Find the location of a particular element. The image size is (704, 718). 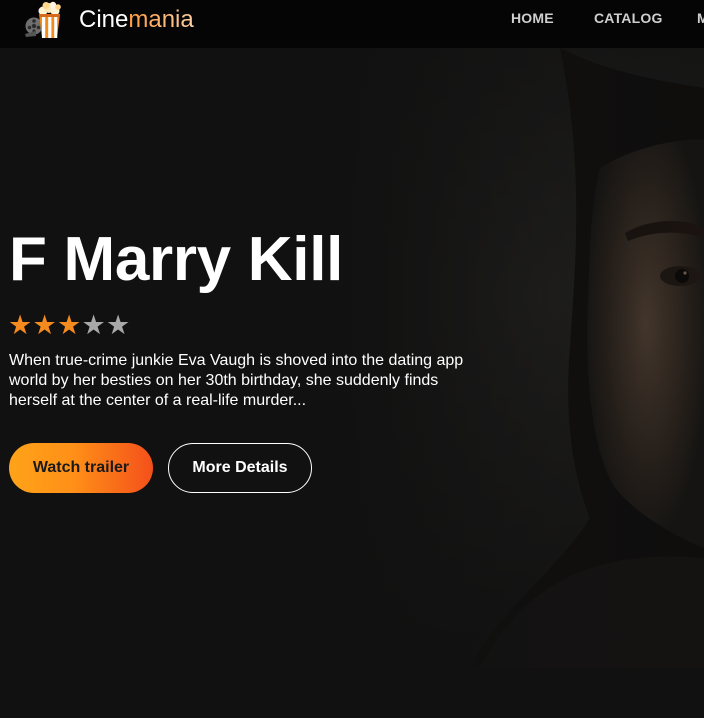

brand-name-accent: mania is located at coordinates (161, 19).